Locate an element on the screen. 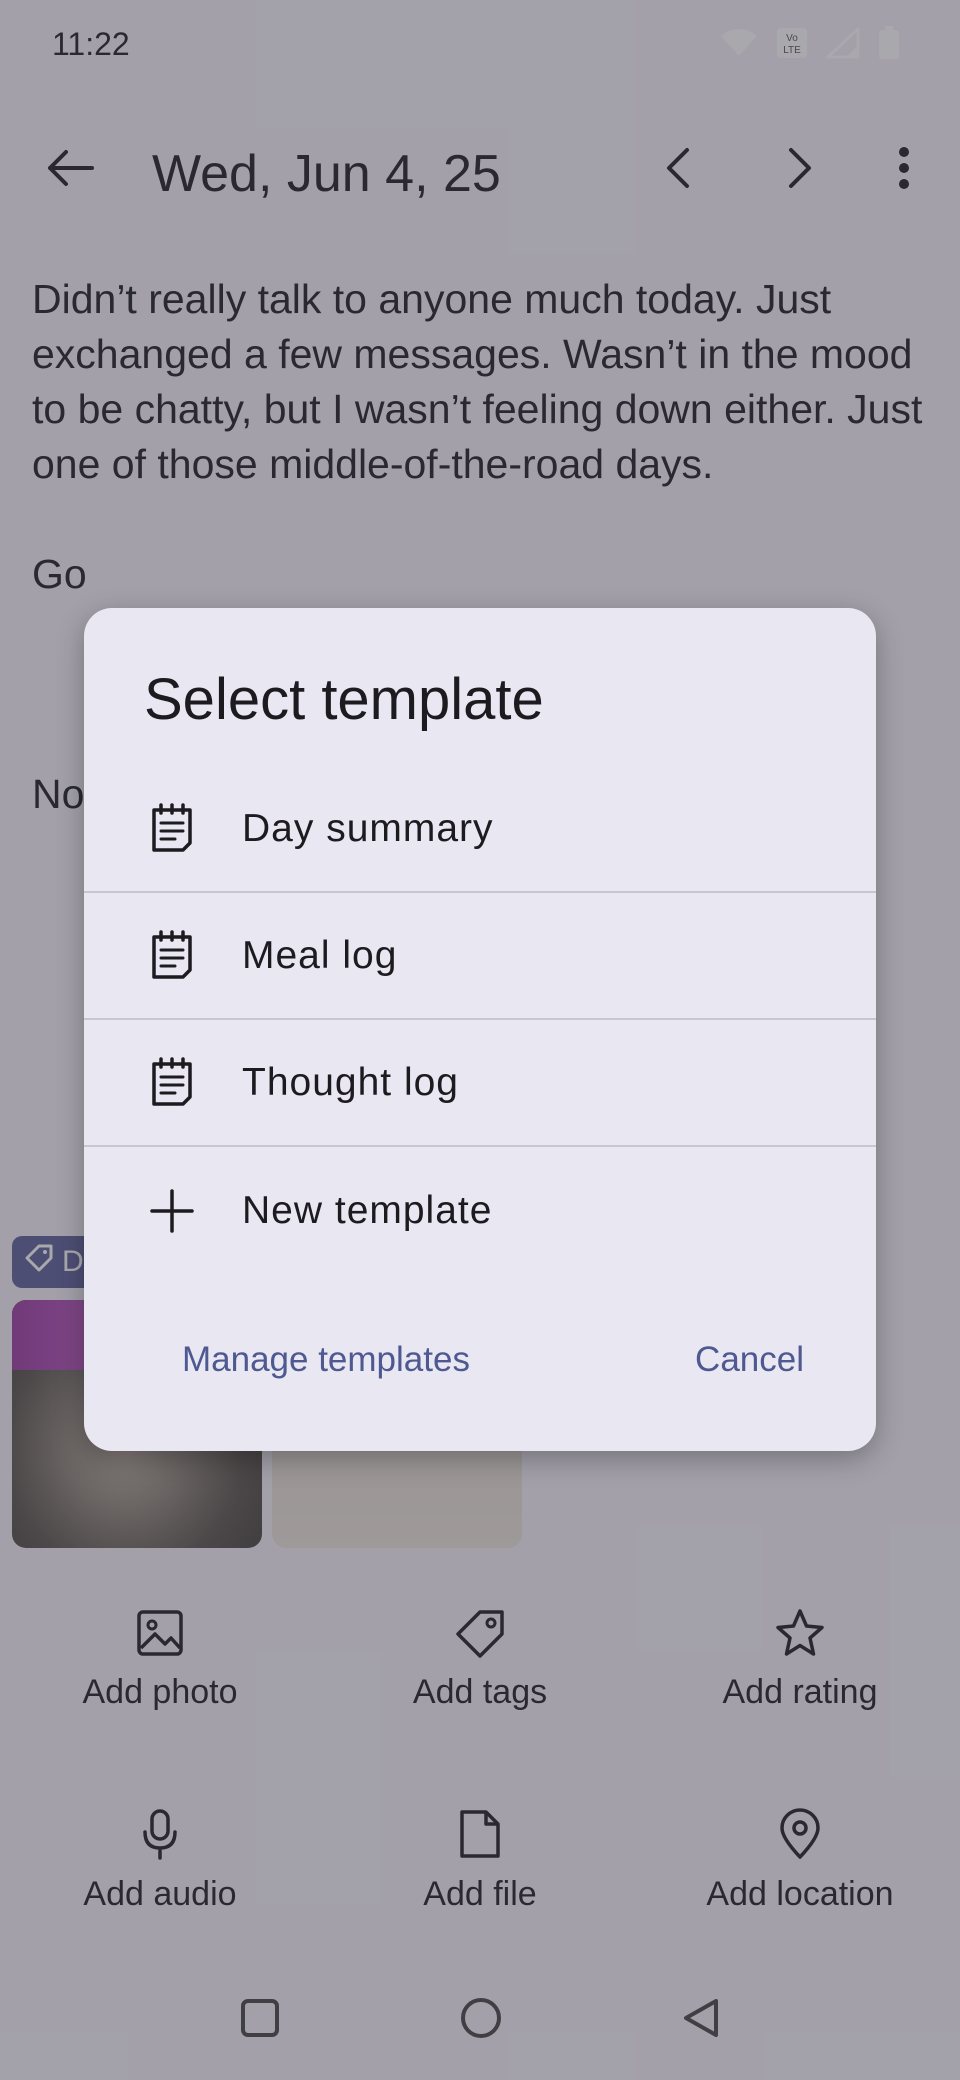  manage-templates-button: Manage templates is located at coordinates (326, 1360).